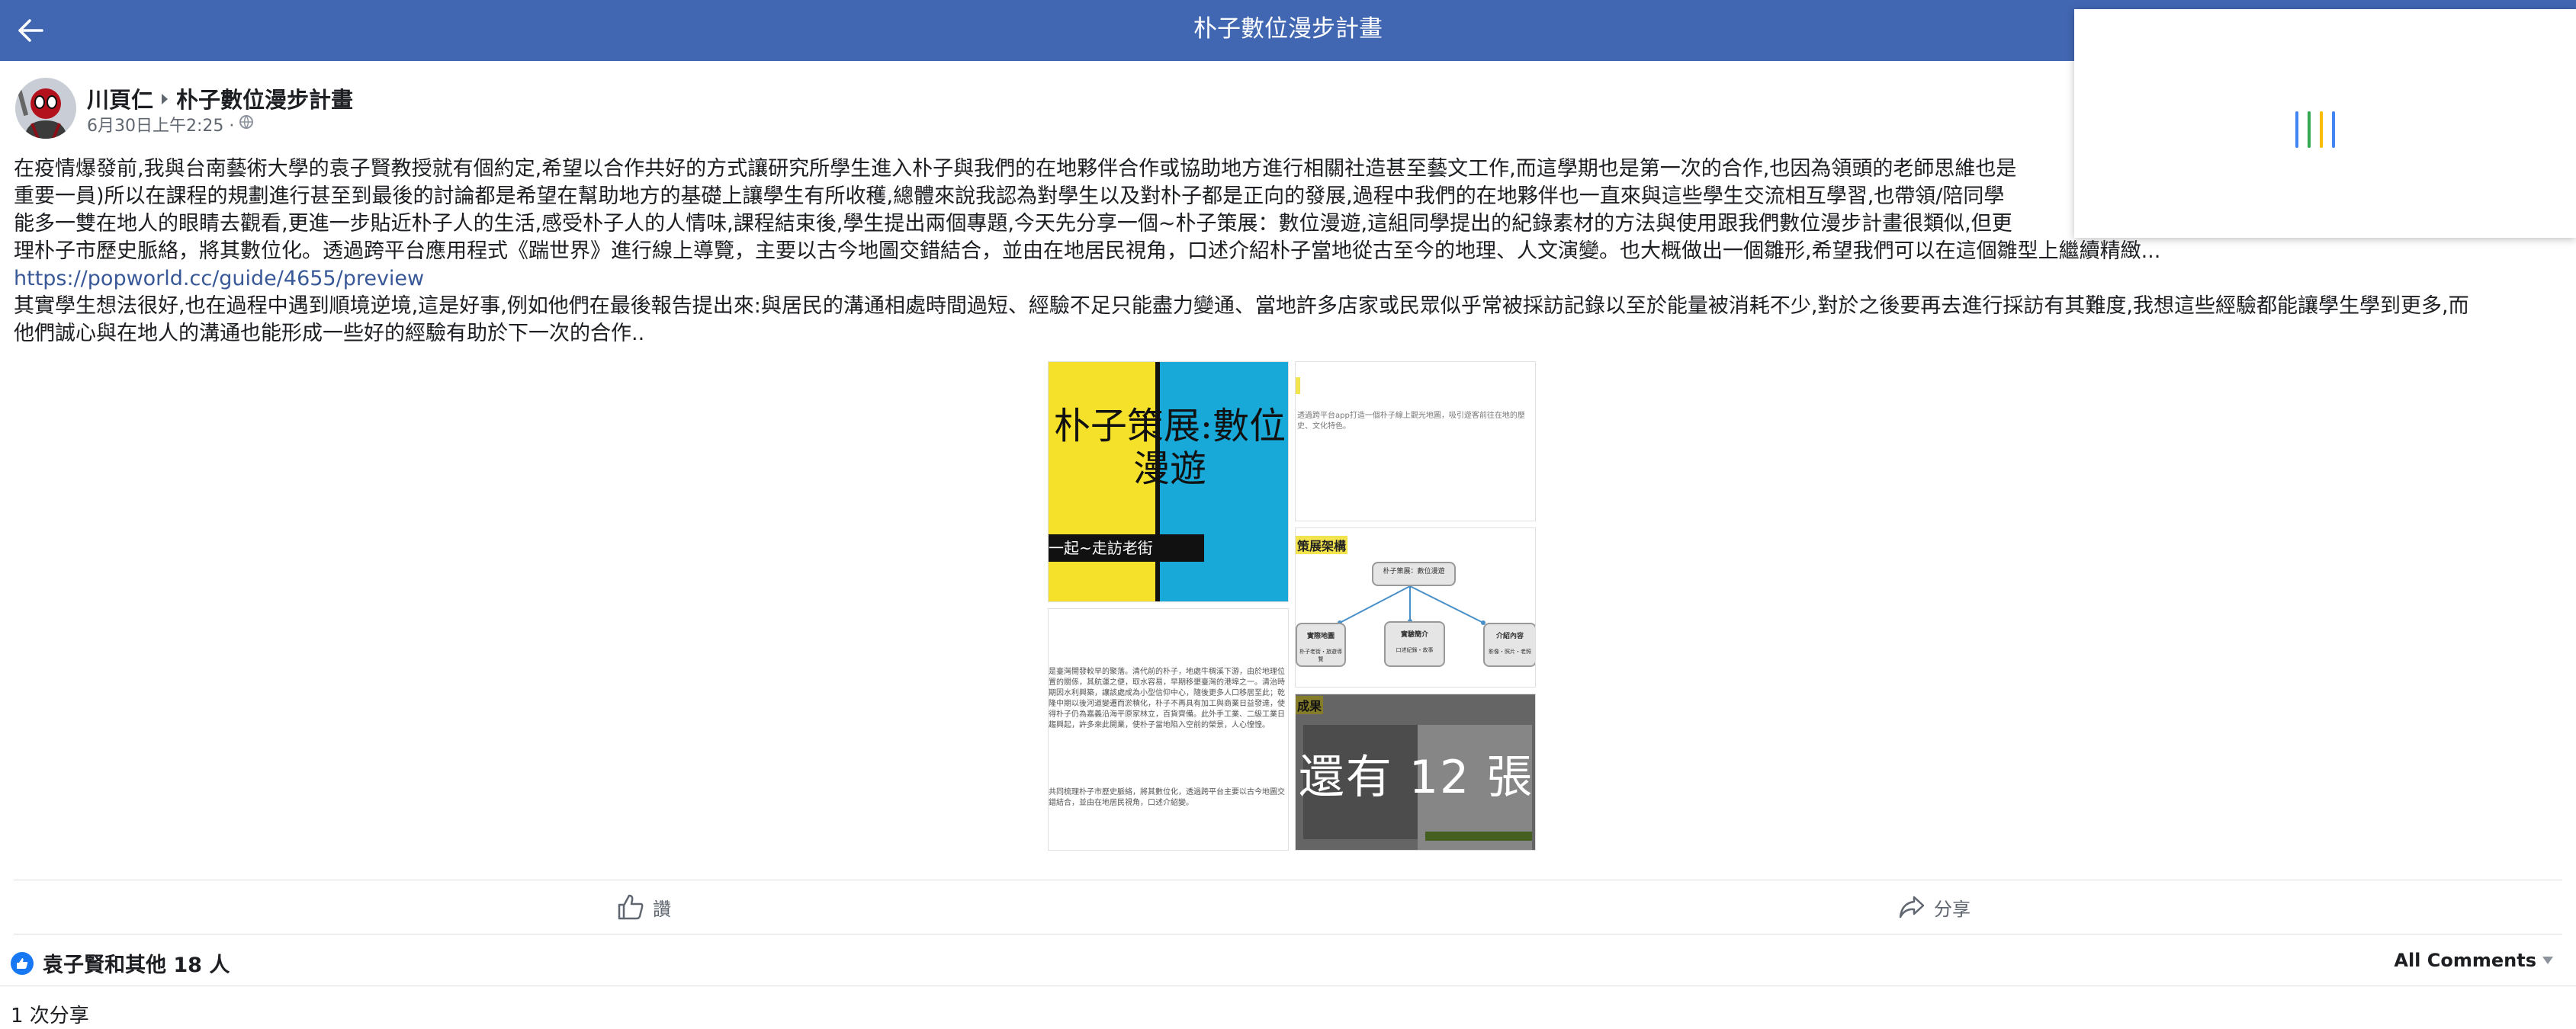 The image size is (2576, 1029). I want to click on slide-text: 透過跨平台app打造一個朴子線上觀光地圖，吸引遊客前往在地的歷史、文化特色。, so click(1411, 422).